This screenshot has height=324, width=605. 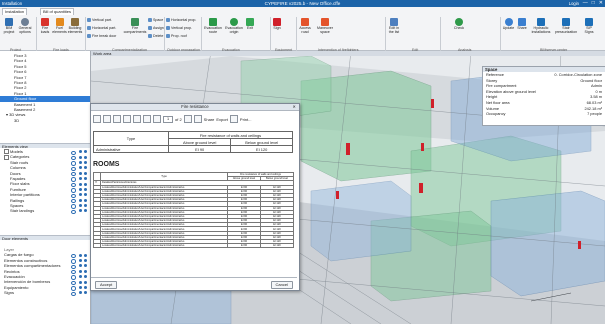 What do you see at coordinates (157, 119) in the screenshot?
I see `prev-page-icon` at bounding box center [157, 119].